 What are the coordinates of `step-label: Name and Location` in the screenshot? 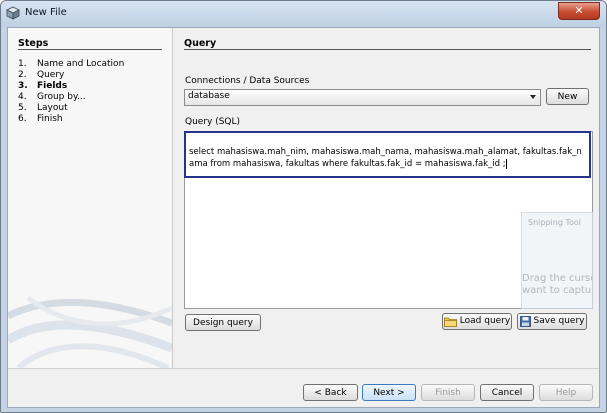 It's located at (81, 64).